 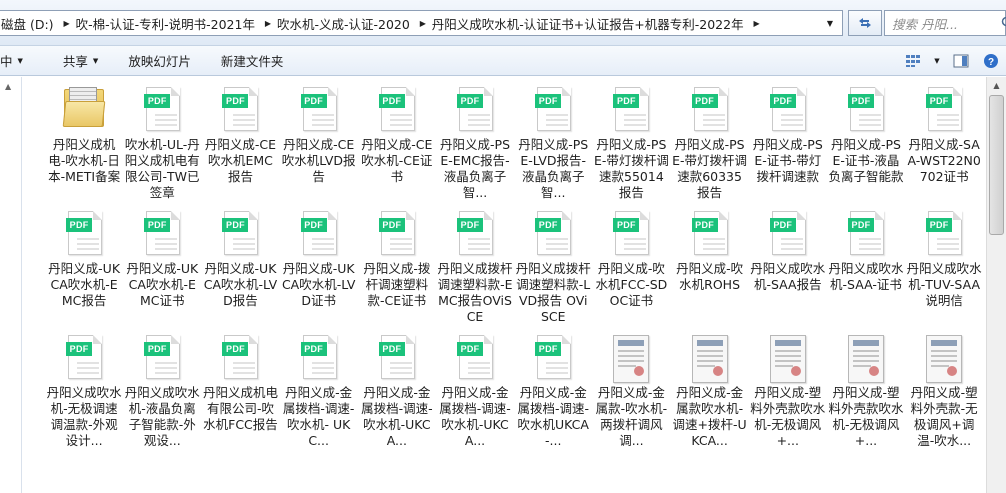 I want to click on file-item: PDF 丹阳义成吹水机-SAA-证书, so click(x=866, y=269).